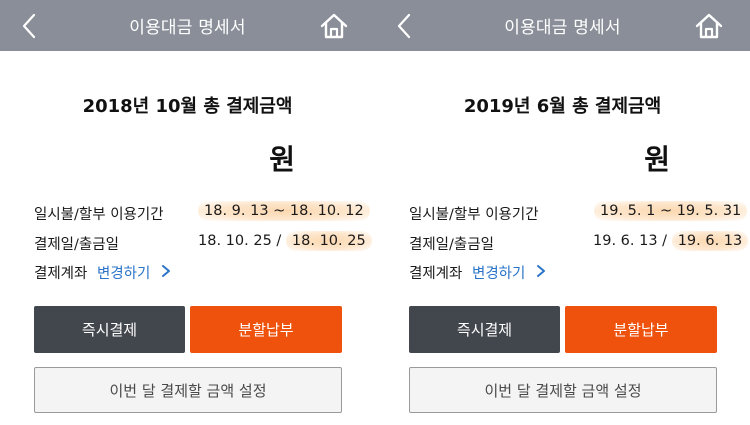  What do you see at coordinates (328, 241) in the screenshot?
I see `withdrawal-date: 18. 10. 25` at bounding box center [328, 241].